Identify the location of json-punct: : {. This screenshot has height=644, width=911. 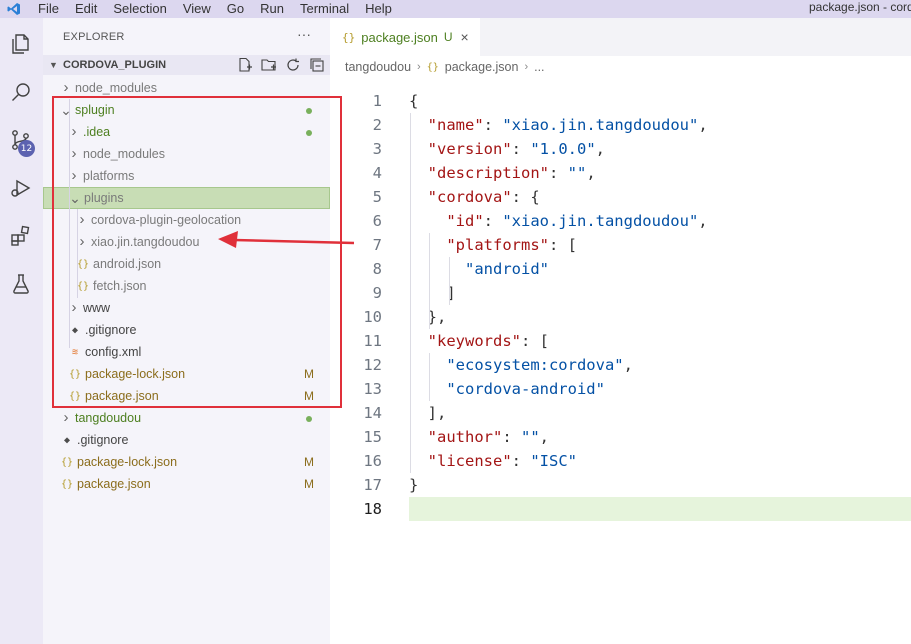
(525, 197).